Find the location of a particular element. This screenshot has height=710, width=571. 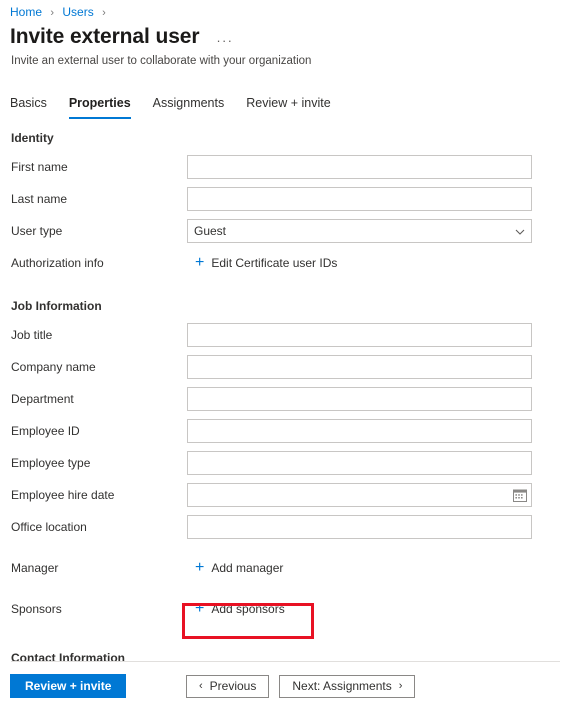

employee-hire-date-input is located at coordinates (359, 495).